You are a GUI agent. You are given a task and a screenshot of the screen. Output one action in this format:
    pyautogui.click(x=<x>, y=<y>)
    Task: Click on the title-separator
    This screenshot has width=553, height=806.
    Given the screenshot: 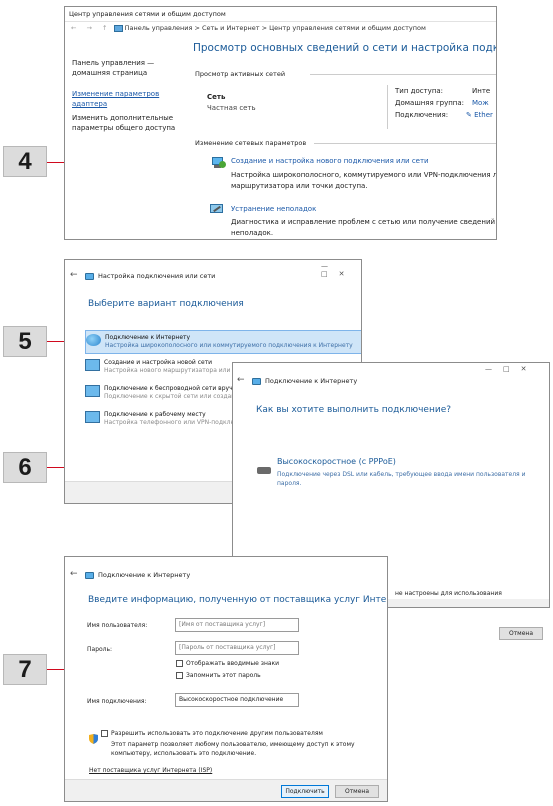 What is the action you would take?
    pyautogui.click(x=280, y=21)
    